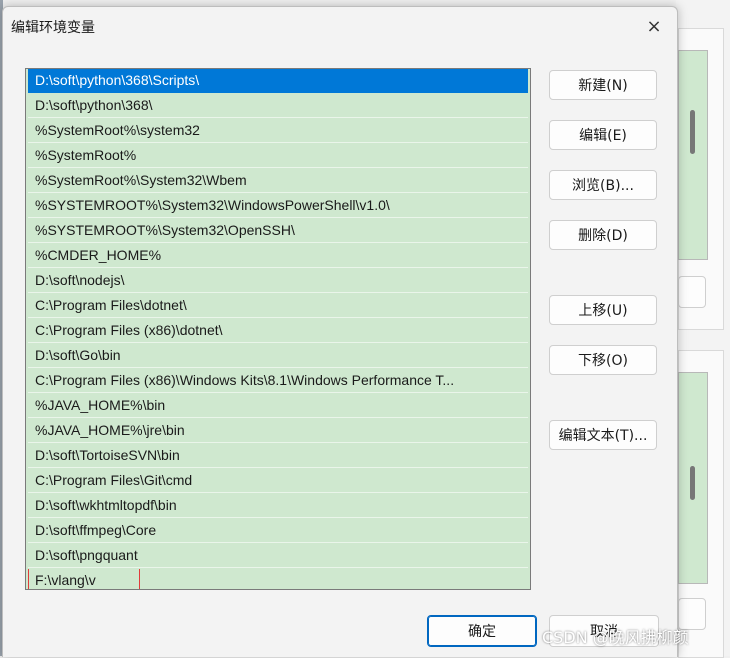 This screenshot has height=658, width=730. What do you see at coordinates (94, 105) in the screenshot?
I see `path-list-item-text: D:\soft\python\368\` at bounding box center [94, 105].